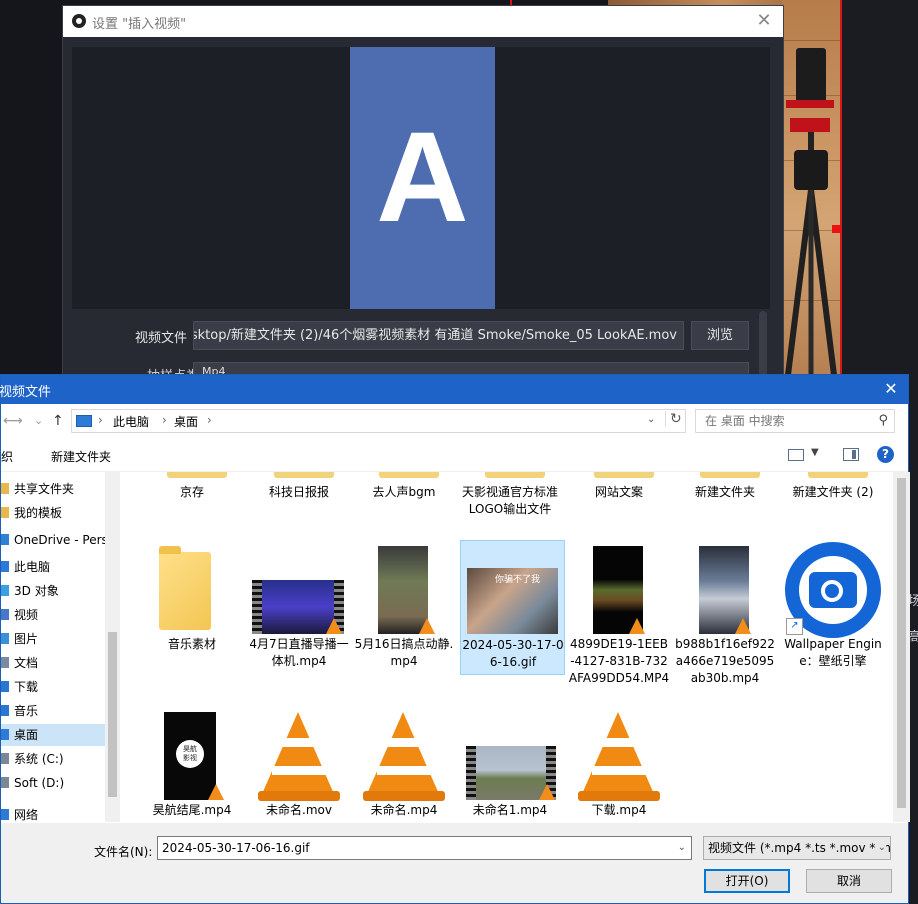 The image size is (918, 904). What do you see at coordinates (720, 335) in the screenshot?
I see `browse-button: 浏览` at bounding box center [720, 335].